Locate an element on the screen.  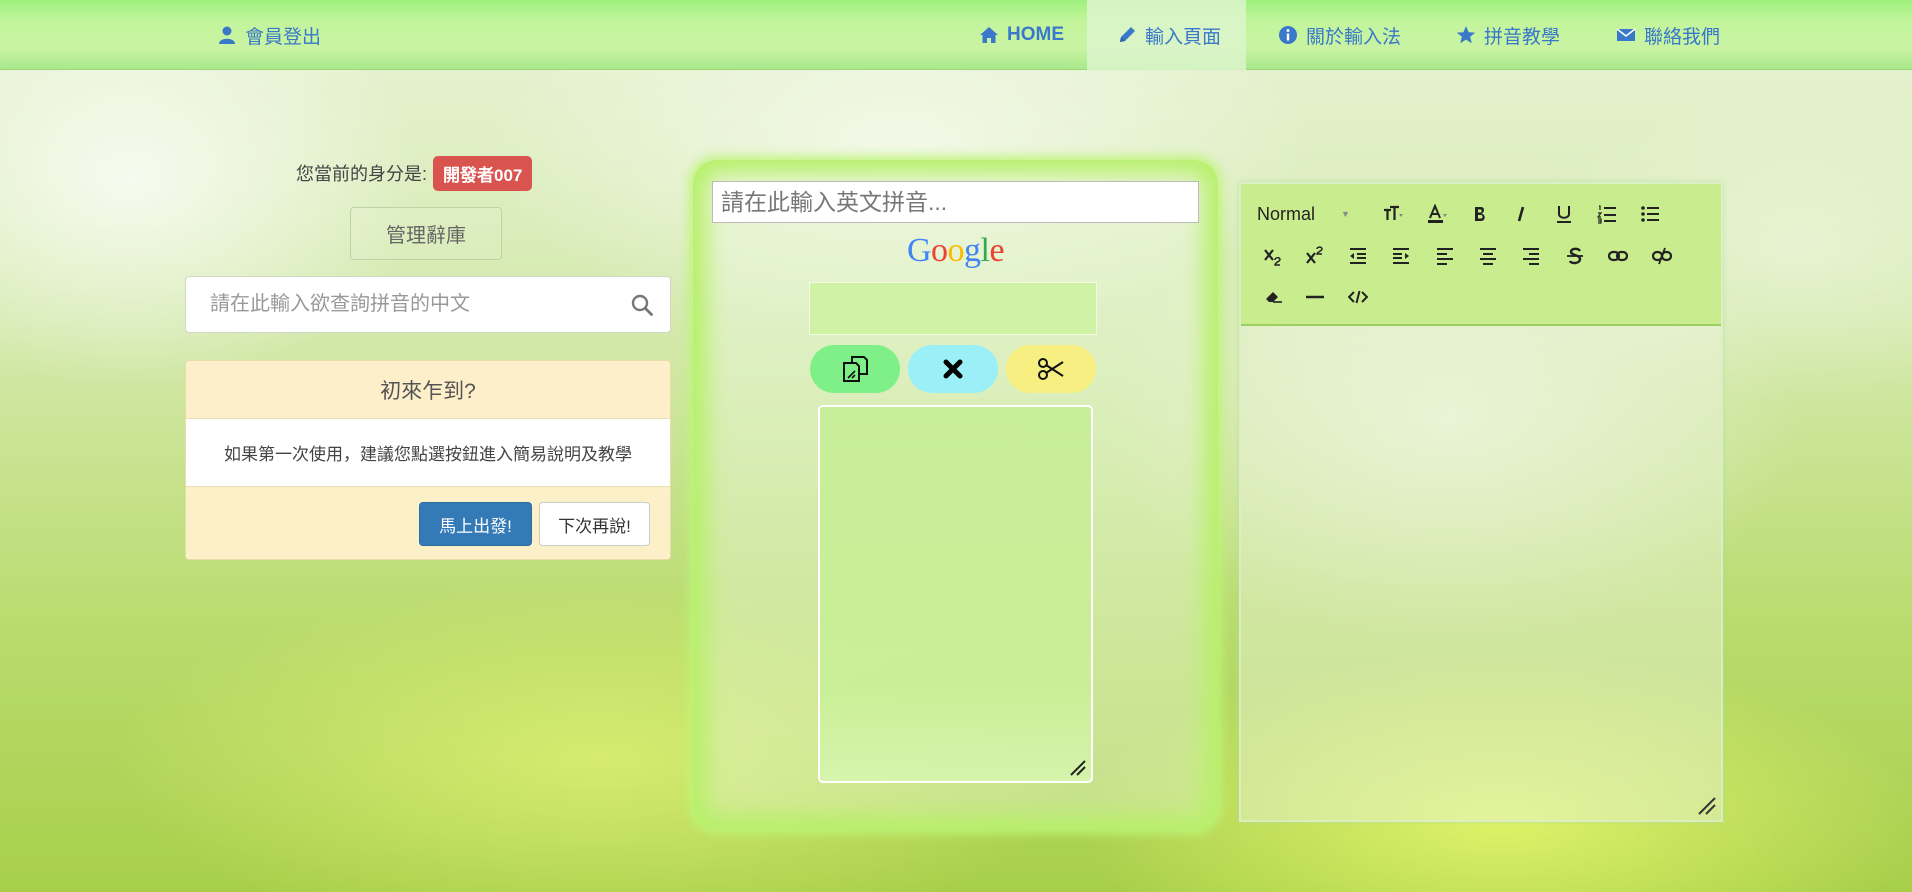
underline-icon is located at coordinates (1564, 214).